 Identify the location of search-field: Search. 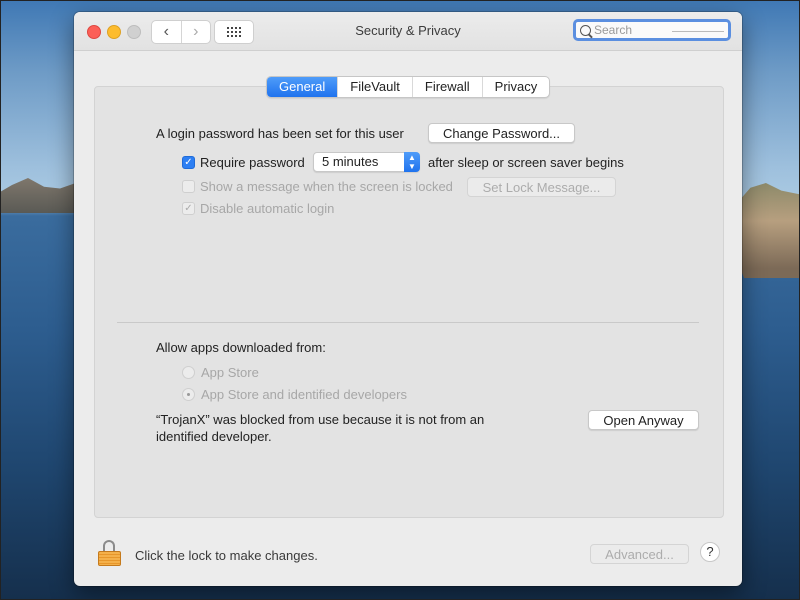
(652, 30).